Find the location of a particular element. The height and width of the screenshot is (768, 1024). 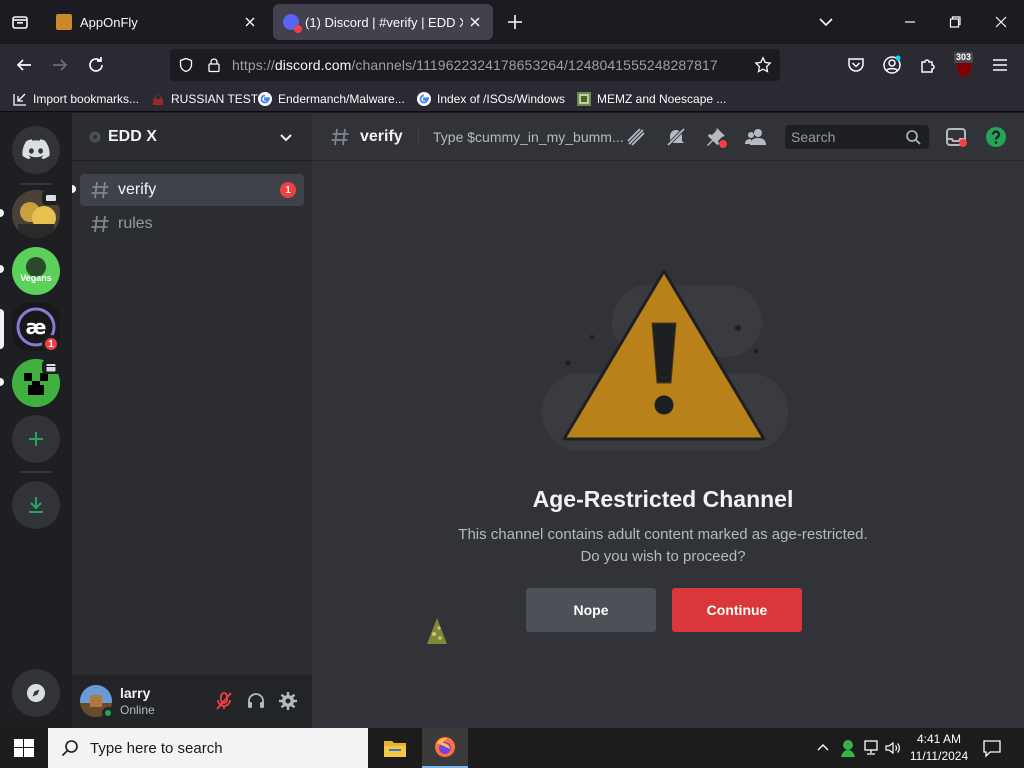

network-icon is located at coordinates (871, 748).